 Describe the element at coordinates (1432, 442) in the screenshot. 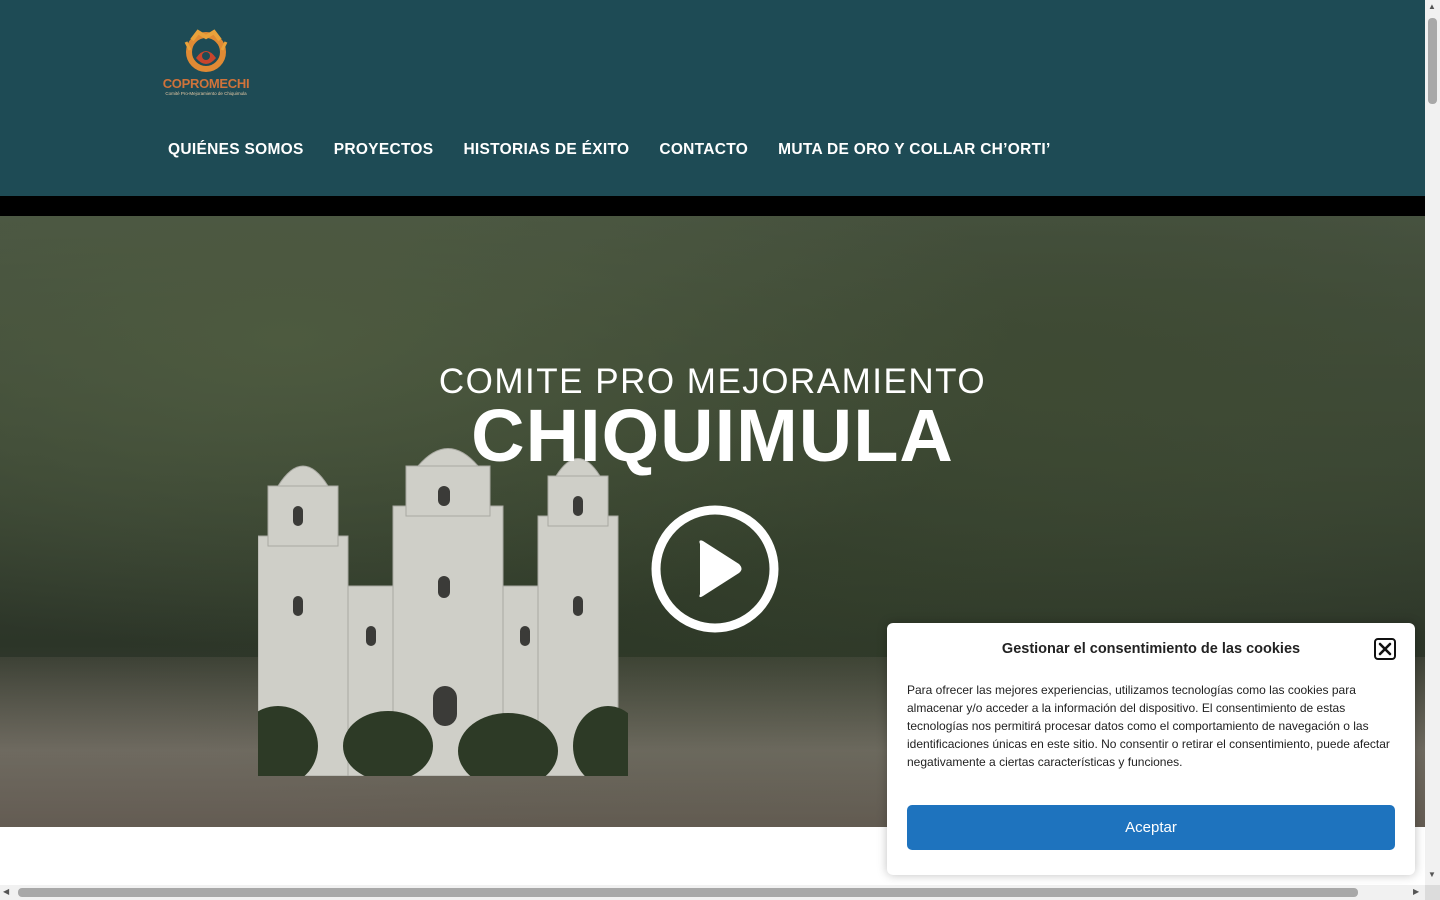

I see `vertical-scrollbar: ▲ ▼` at that location.